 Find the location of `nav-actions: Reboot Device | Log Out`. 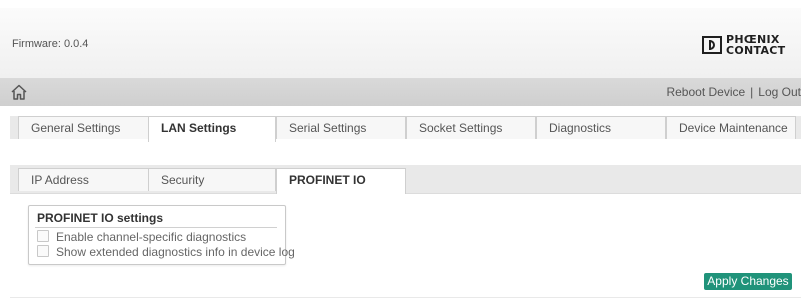

nav-actions: Reboot Device | Log Out is located at coordinates (733, 92).